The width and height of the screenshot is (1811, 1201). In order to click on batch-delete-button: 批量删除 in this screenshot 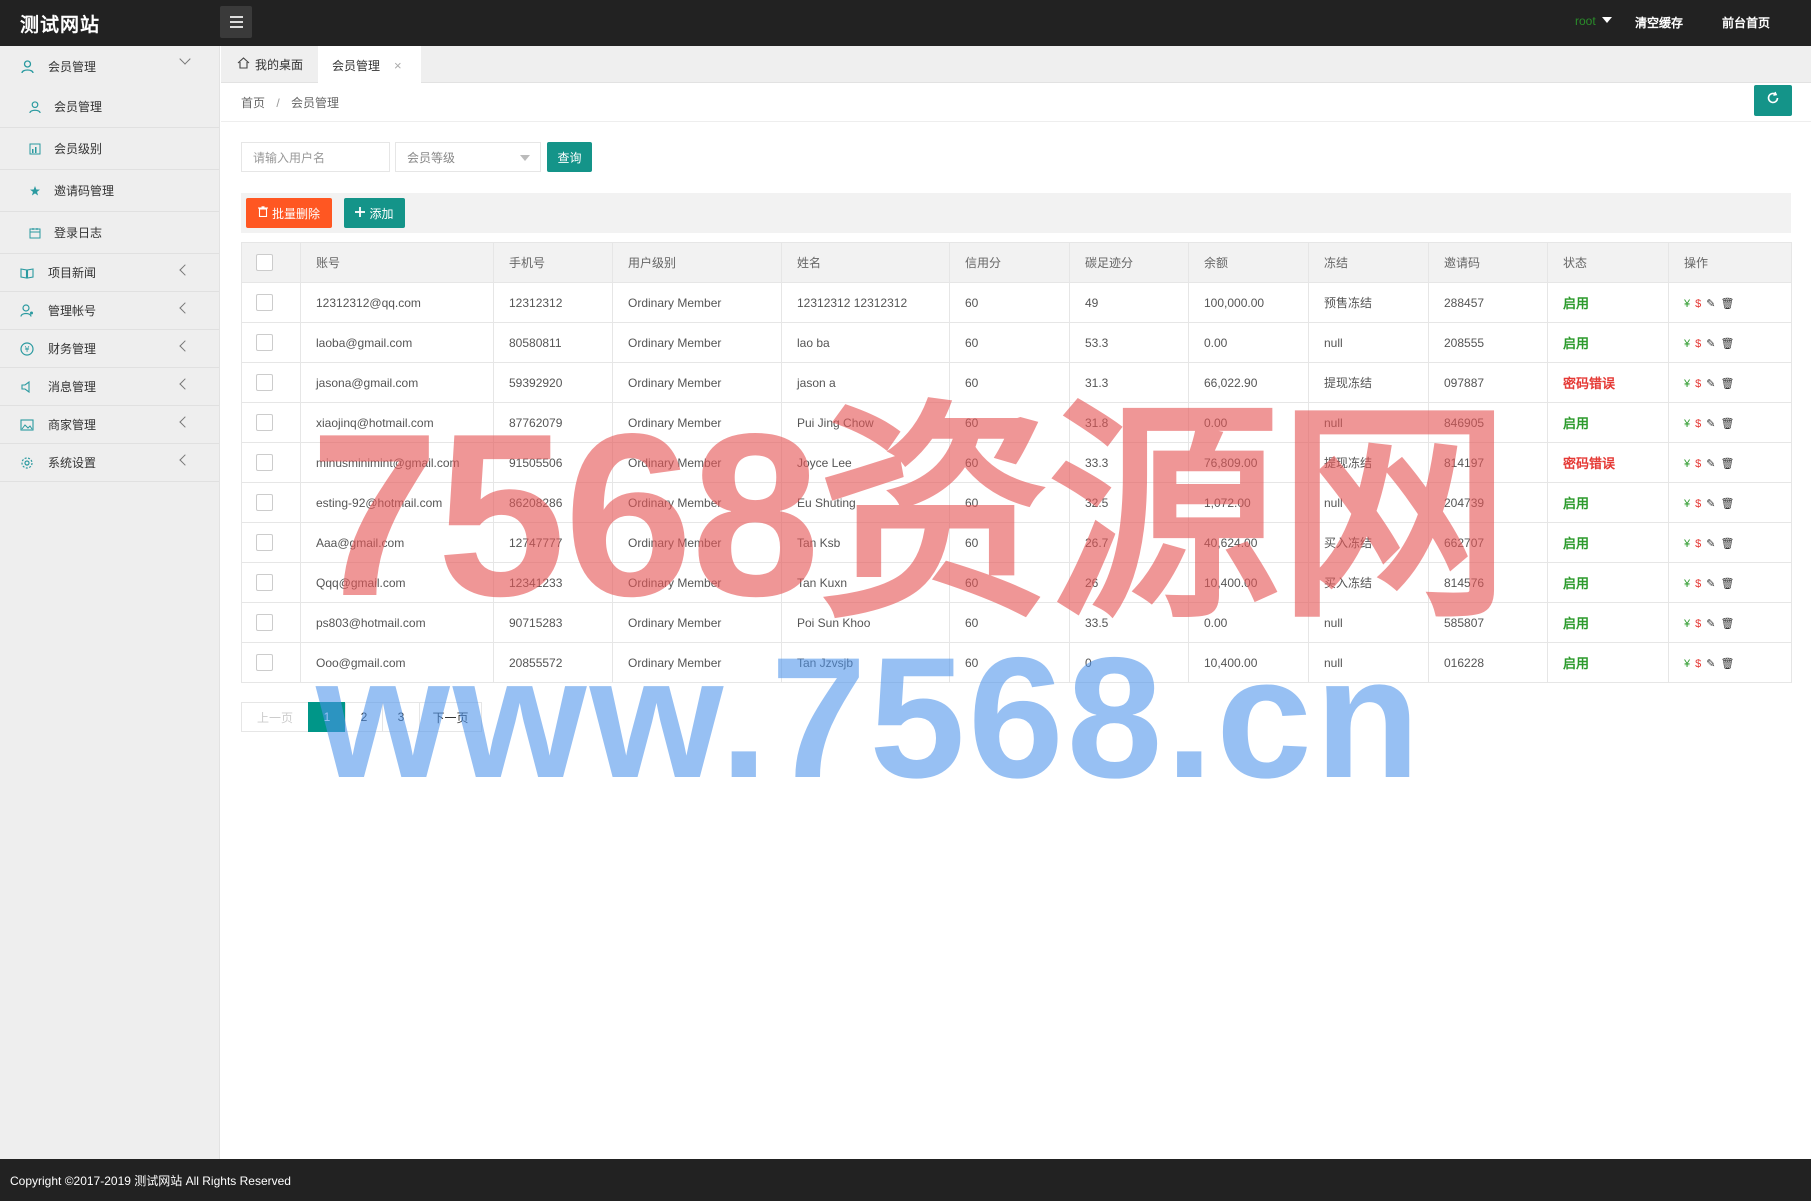, I will do `click(289, 213)`.